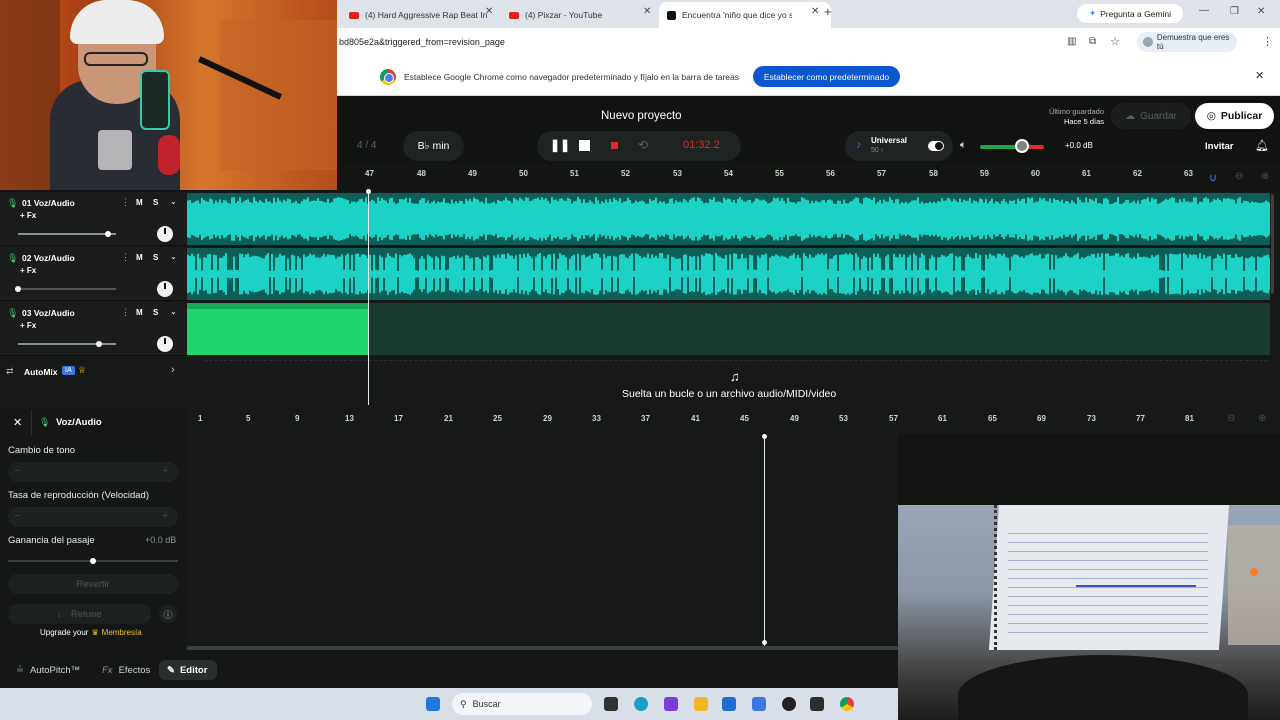 The width and height of the screenshot is (1280, 720). Describe the element at coordinates (421, 15) in the screenshot. I see `browser-tab: (4) Hard Aggressive Rap Beat In` at that location.